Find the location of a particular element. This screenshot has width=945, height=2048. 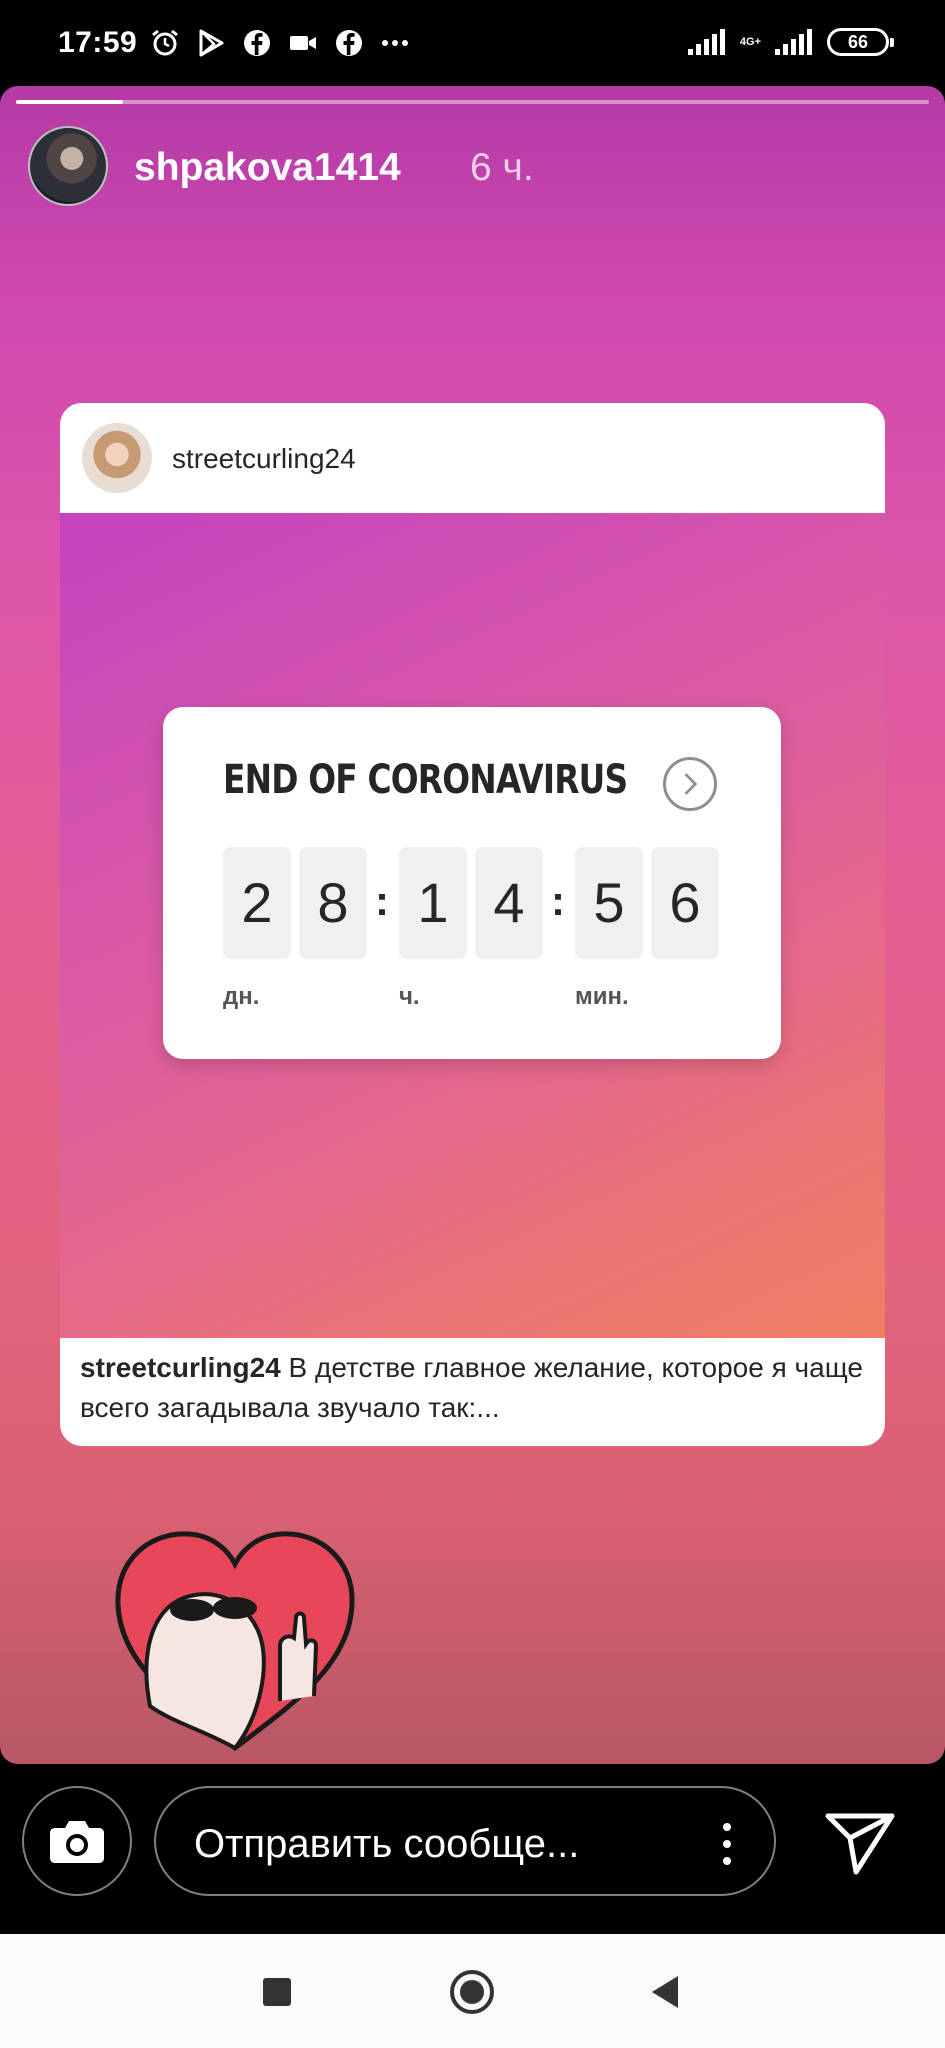

facebook-messenger-icon is located at coordinates (349, 43).